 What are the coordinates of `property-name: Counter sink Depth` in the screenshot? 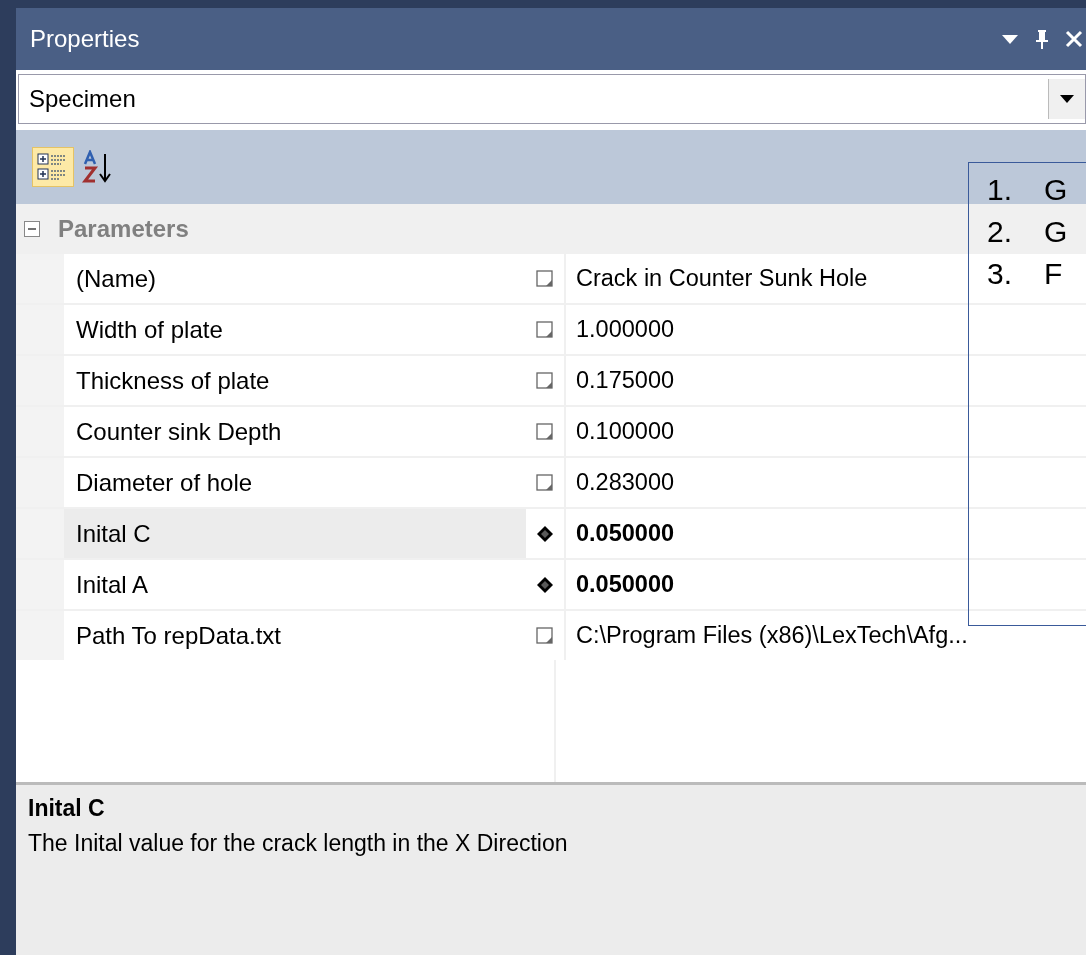 It's located at (295, 431).